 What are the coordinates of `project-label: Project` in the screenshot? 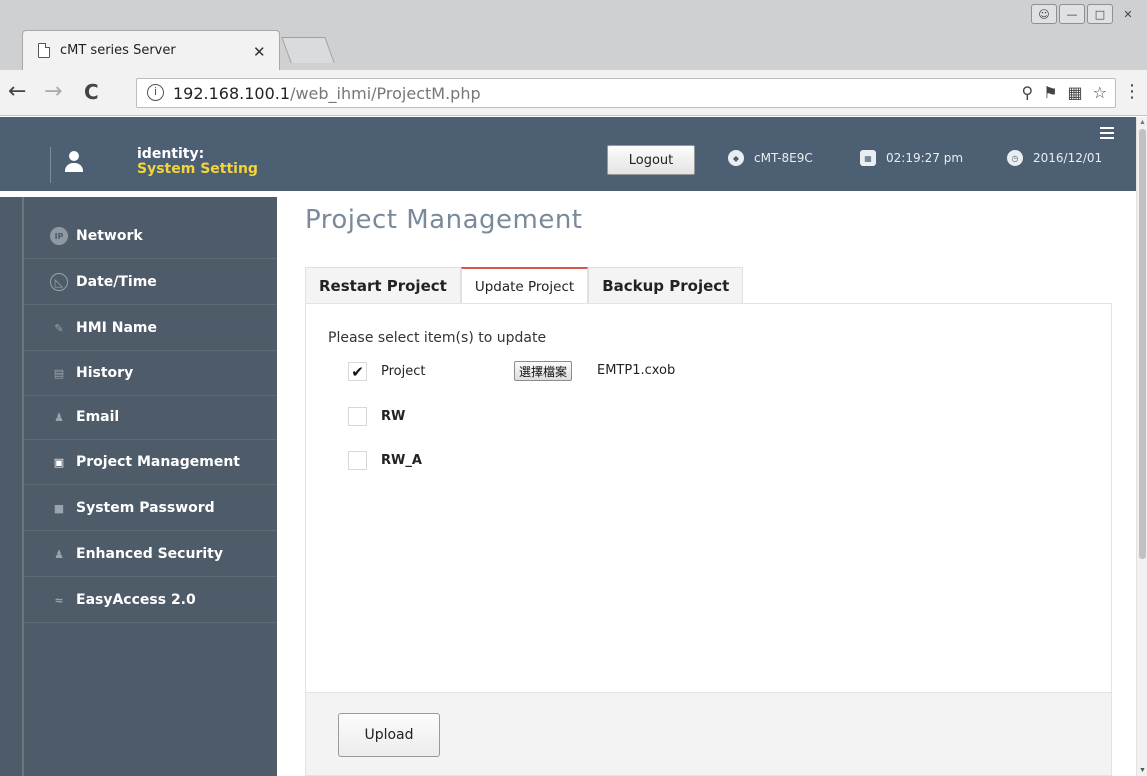 It's located at (403, 371).